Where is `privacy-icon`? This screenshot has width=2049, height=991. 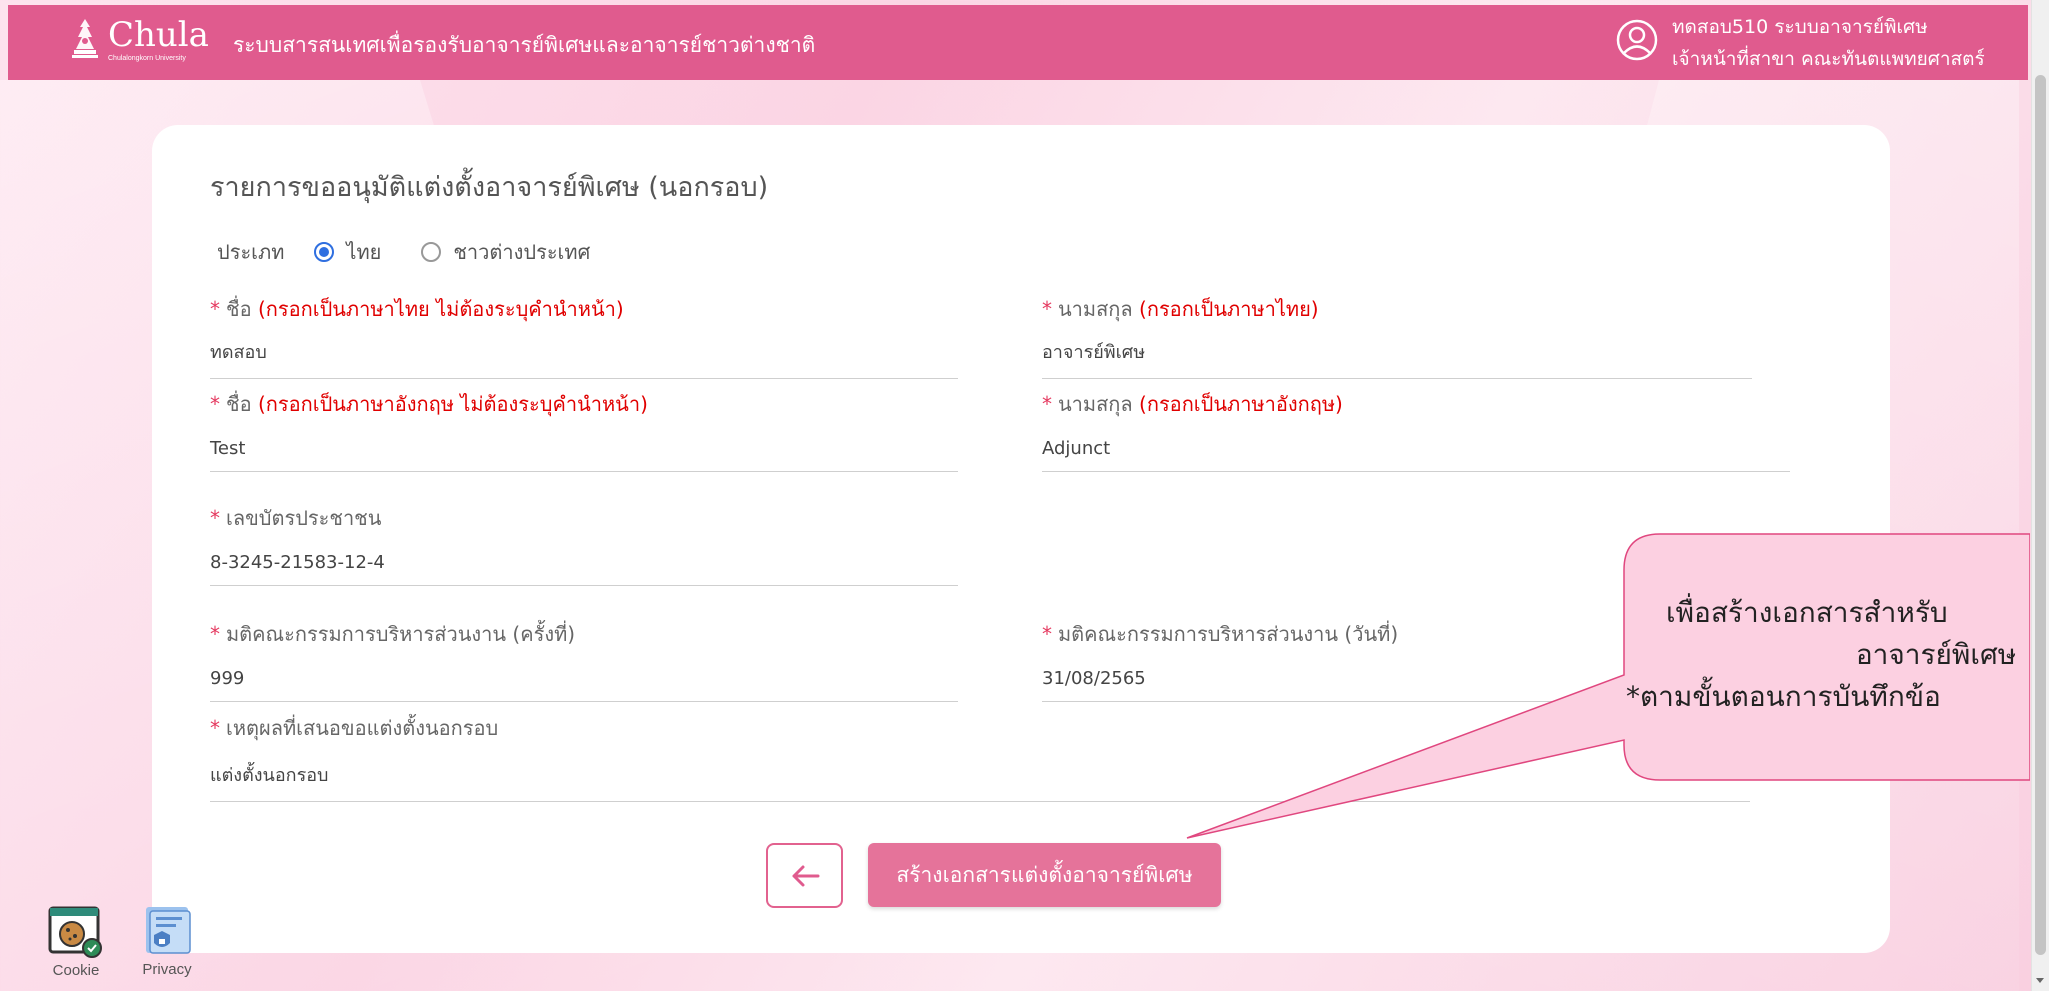 privacy-icon is located at coordinates (168, 930).